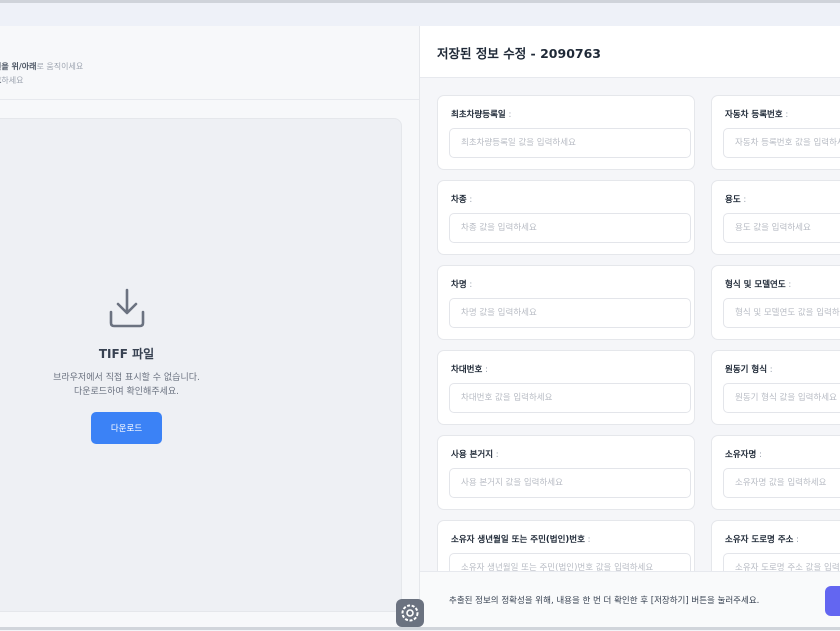 The width and height of the screenshot is (840, 631). I want to click on field-input: 소유자명 값을 입력하세요, so click(781, 483).